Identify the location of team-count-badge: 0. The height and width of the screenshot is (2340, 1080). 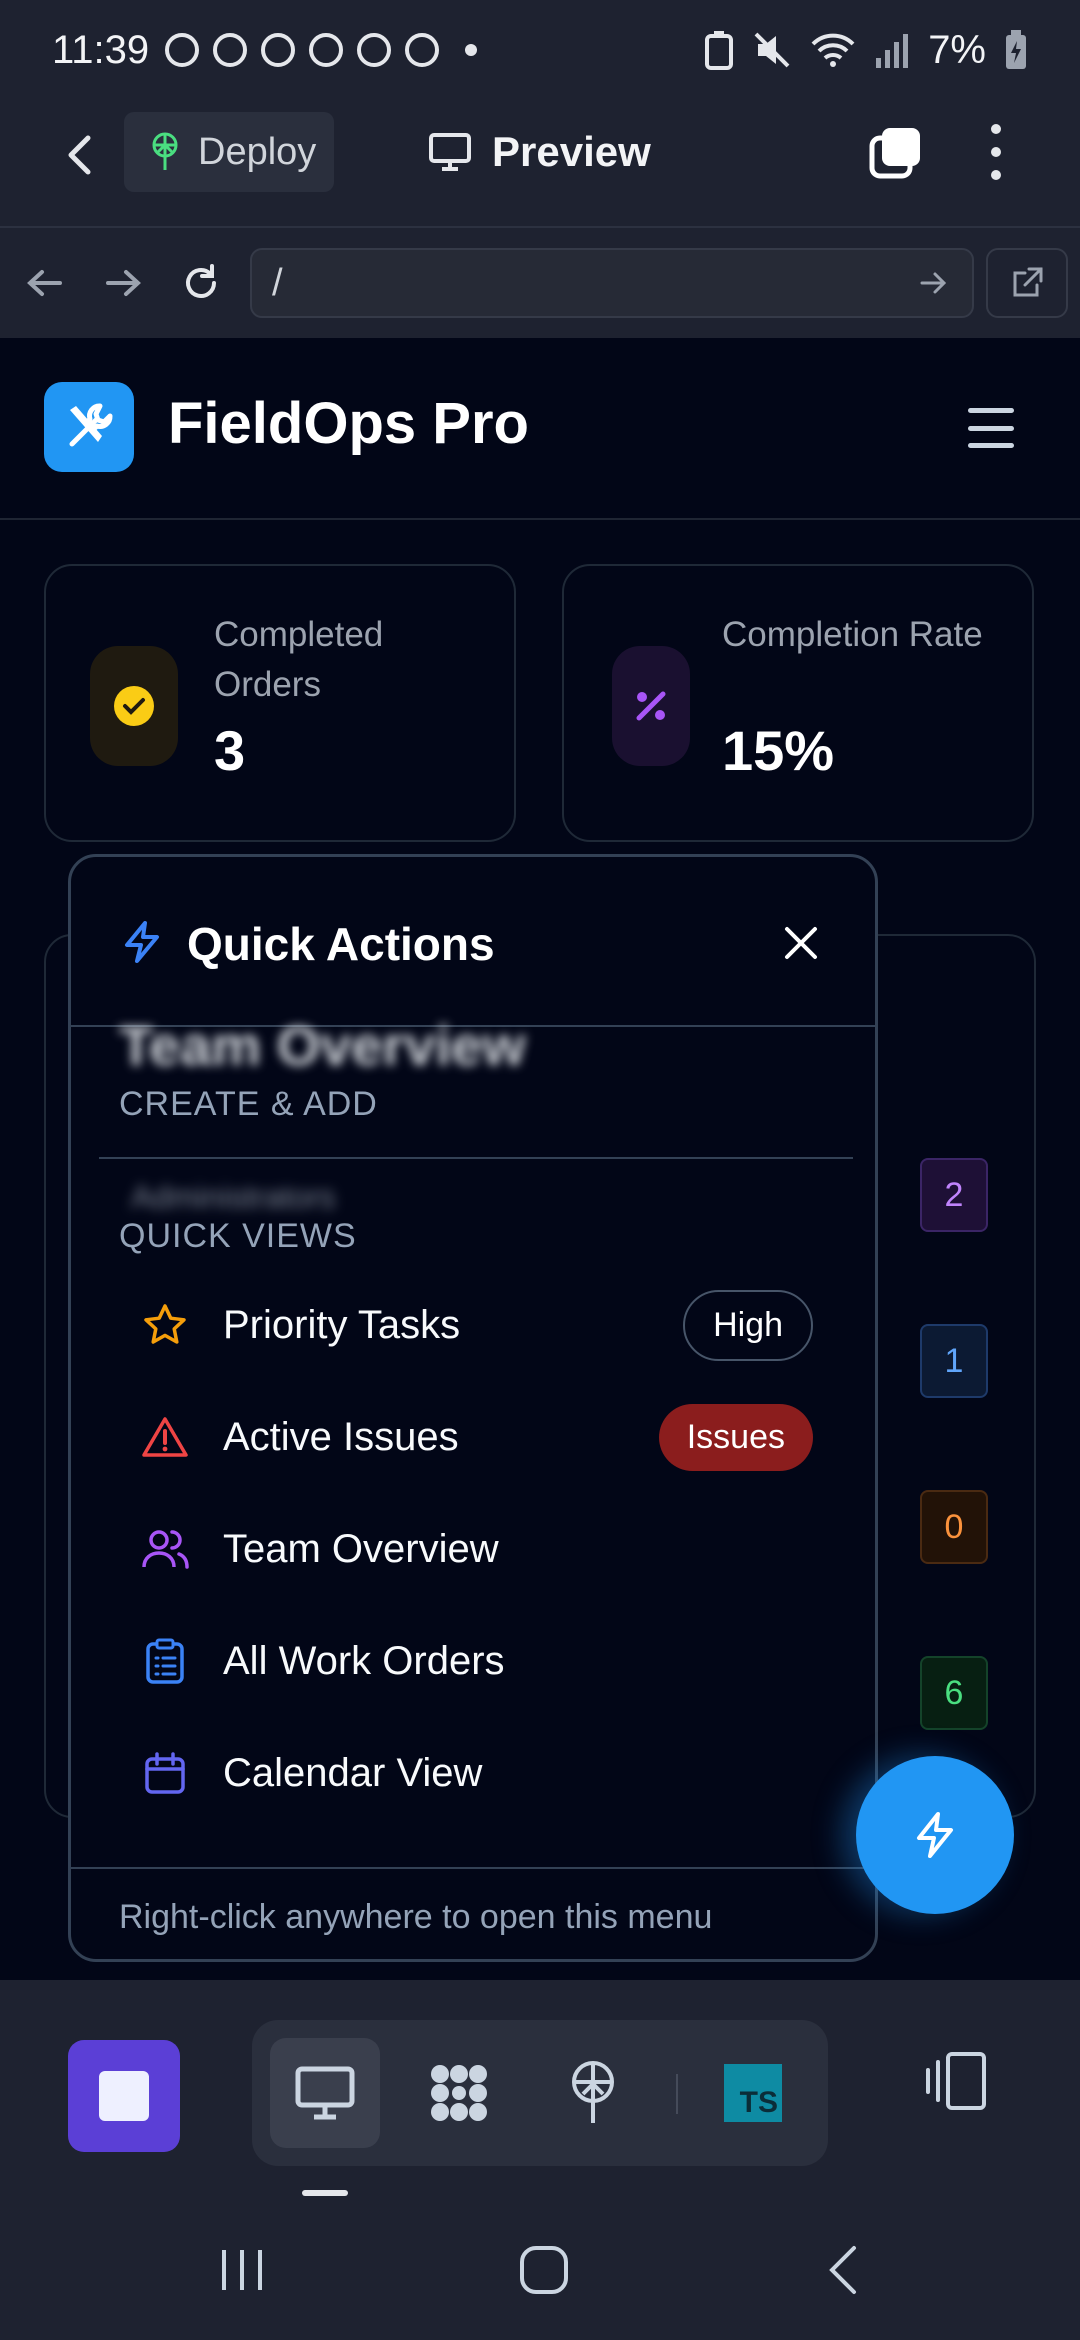
(954, 1527).